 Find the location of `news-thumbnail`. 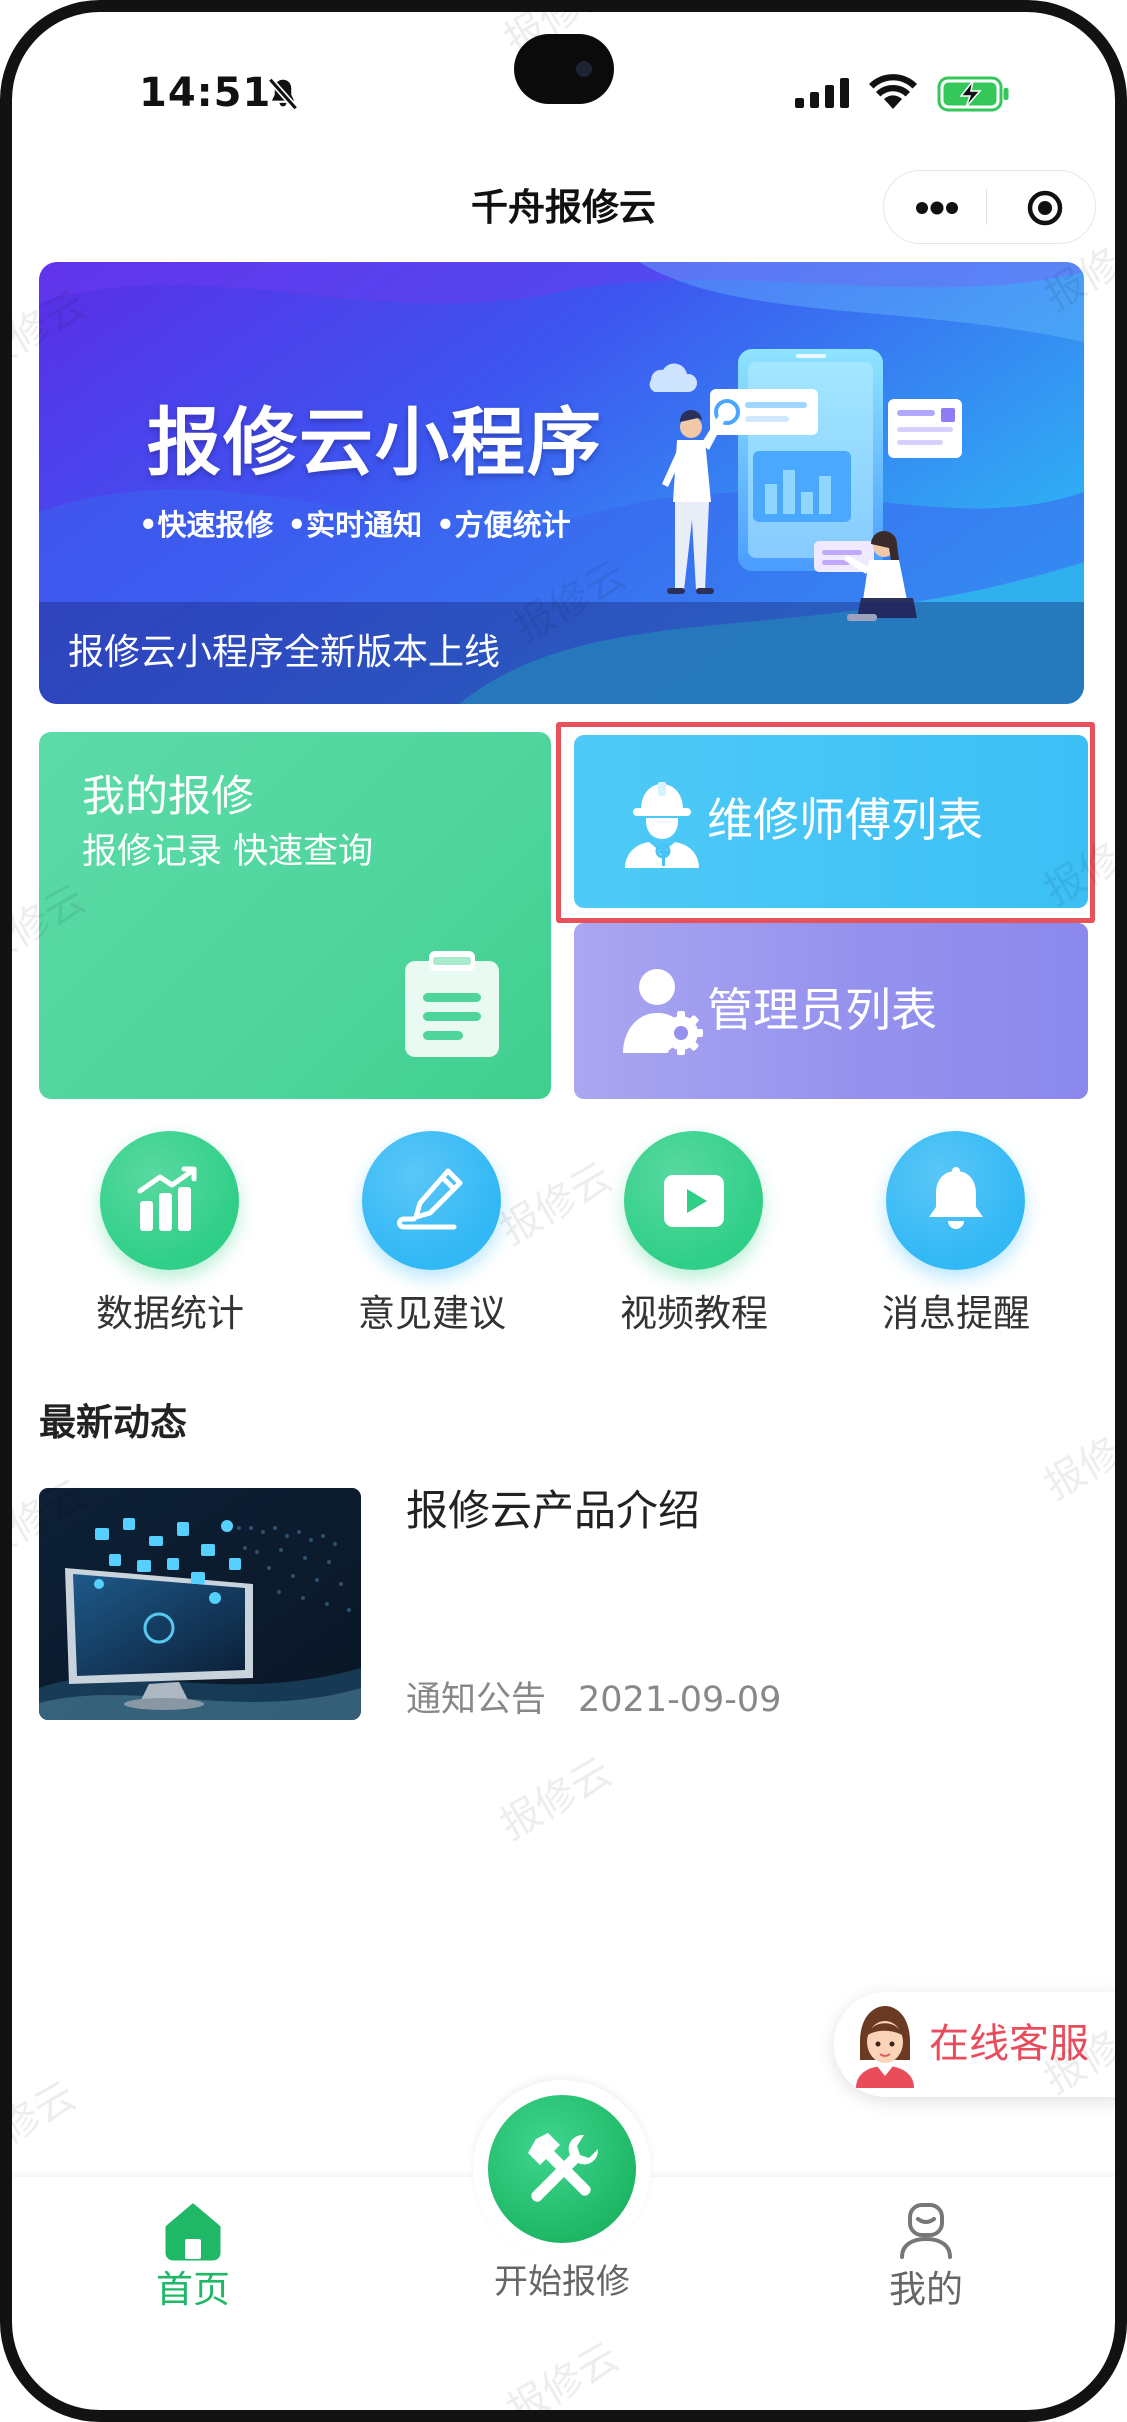

news-thumbnail is located at coordinates (200, 1604).